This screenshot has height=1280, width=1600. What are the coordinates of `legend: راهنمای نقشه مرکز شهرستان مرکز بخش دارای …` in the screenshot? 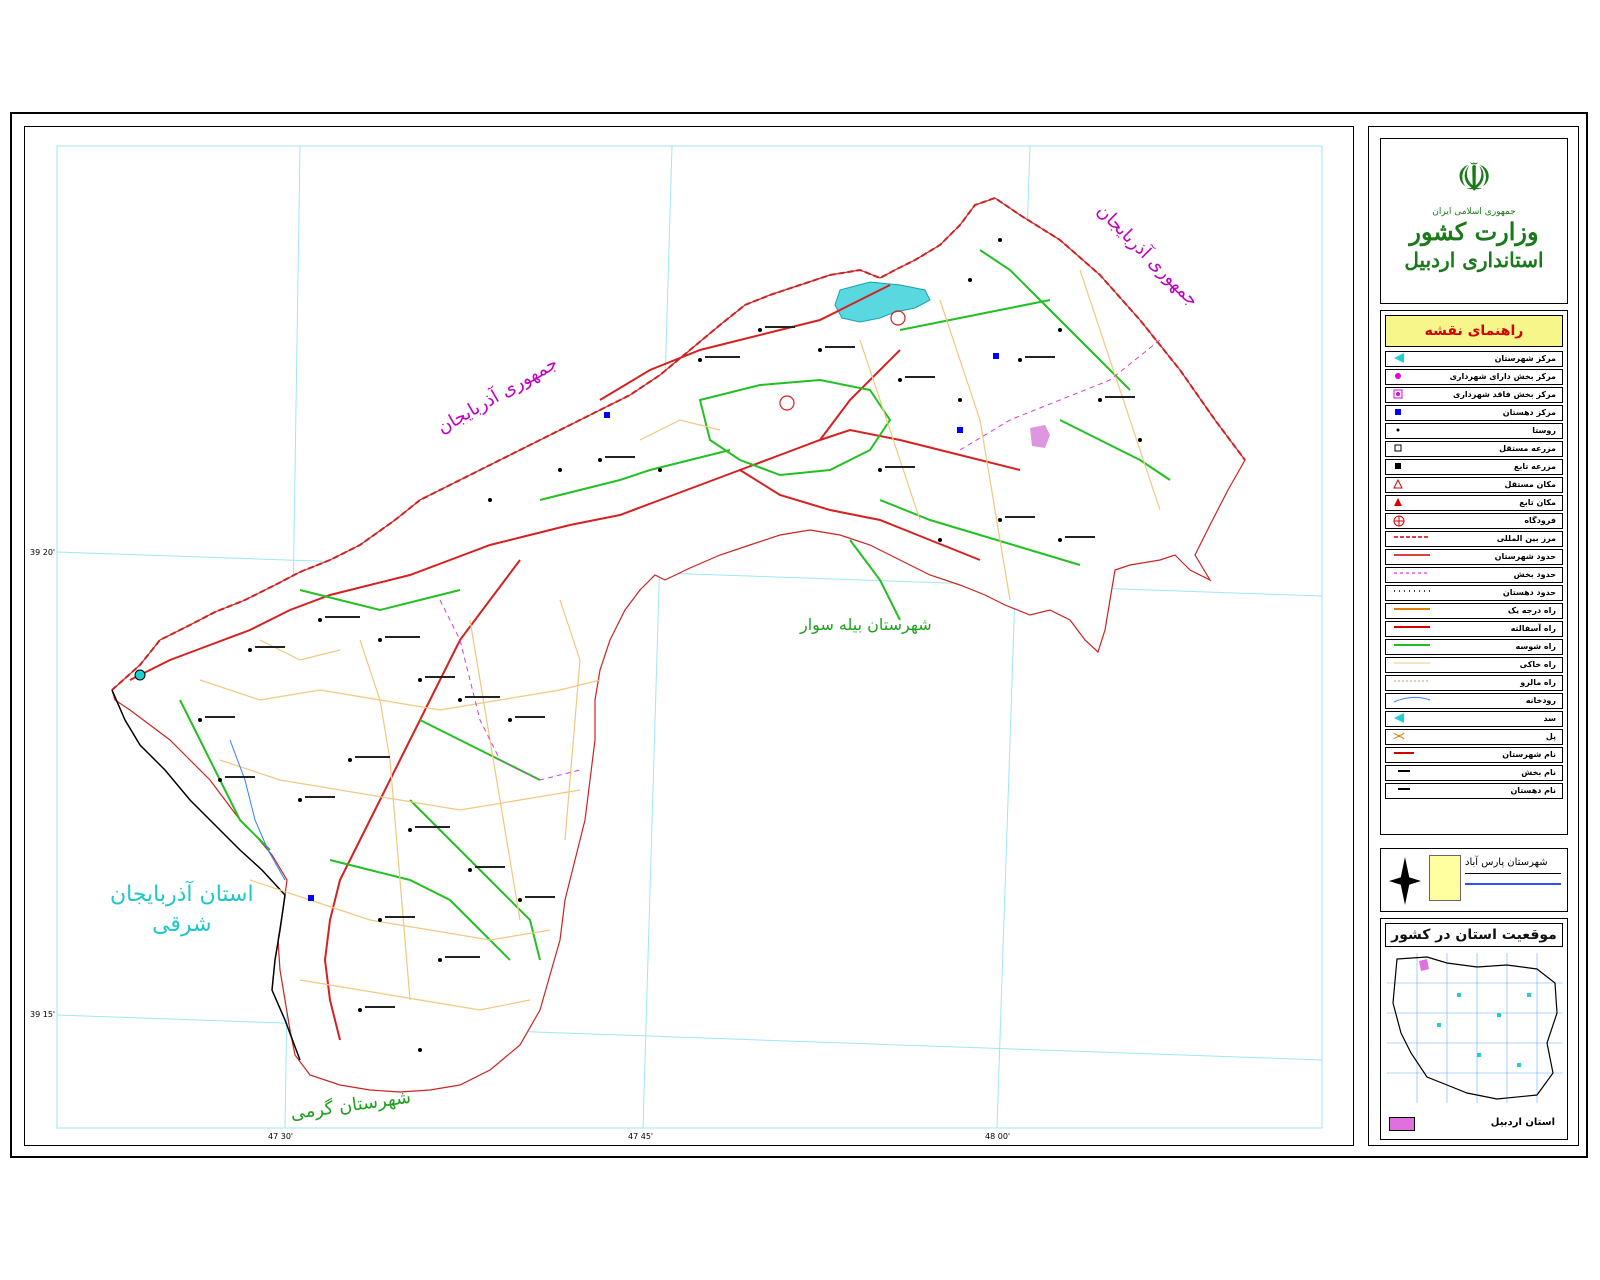 It's located at (1474, 572).